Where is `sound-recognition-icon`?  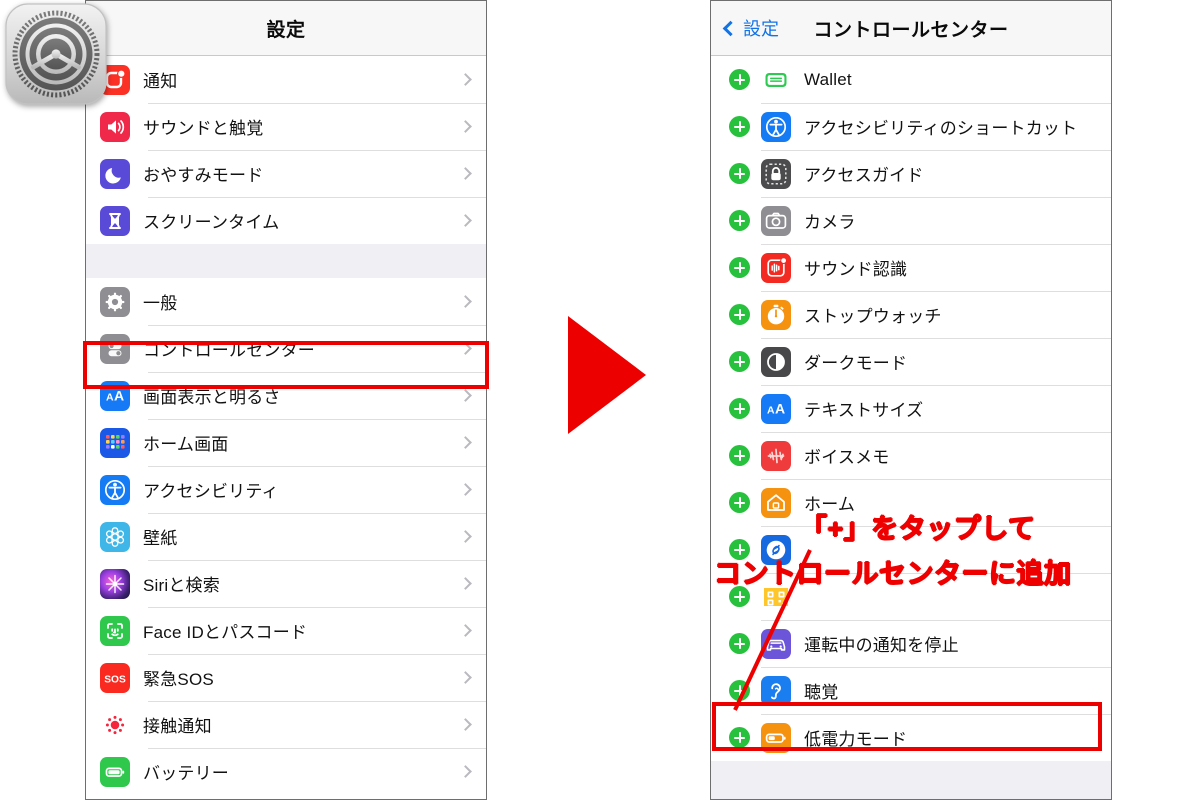
sound-recognition-icon is located at coordinates (776, 267).